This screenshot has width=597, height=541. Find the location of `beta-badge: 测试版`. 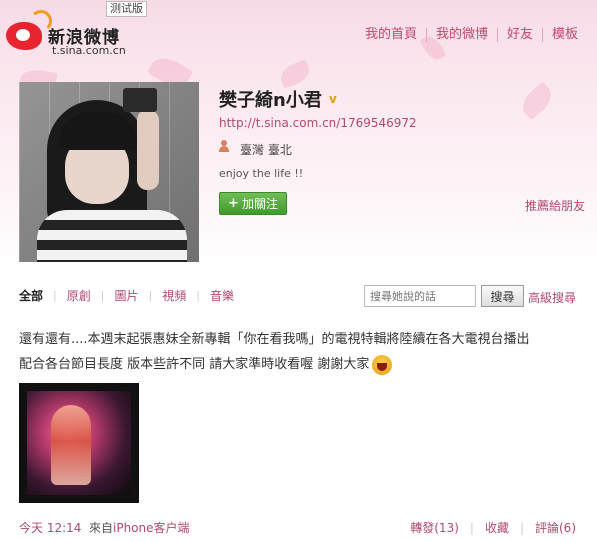

beta-badge: 测试版 is located at coordinates (126, 9).